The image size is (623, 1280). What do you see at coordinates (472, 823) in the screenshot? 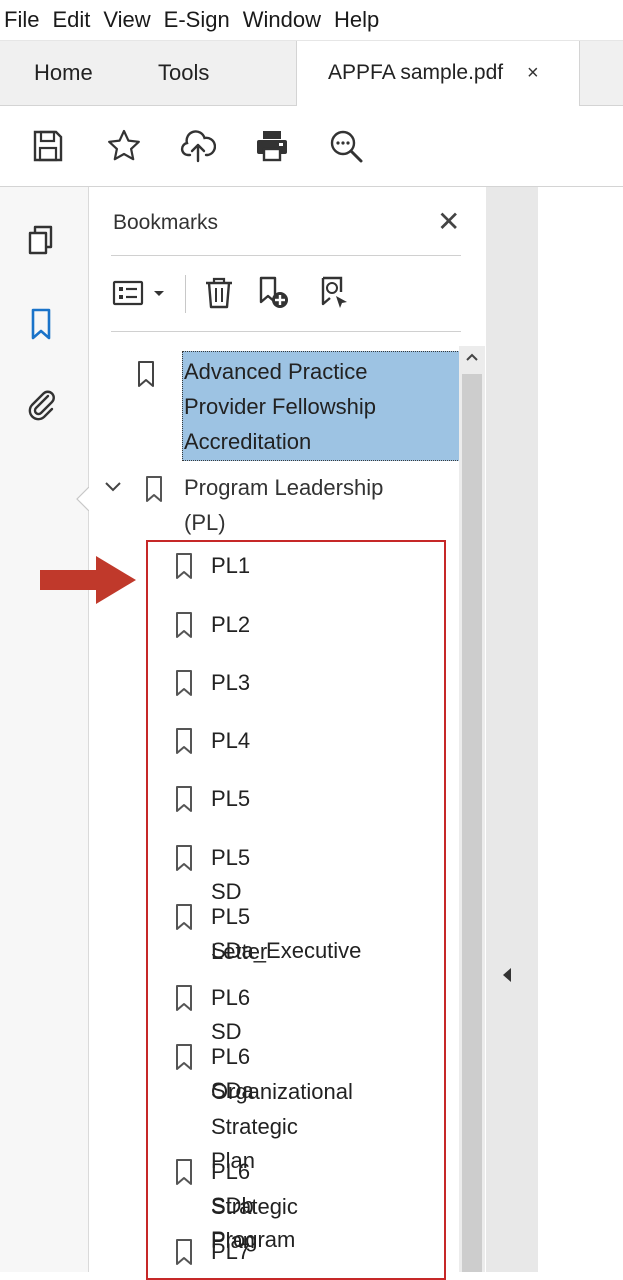
I see `scroll-thumb` at bounding box center [472, 823].